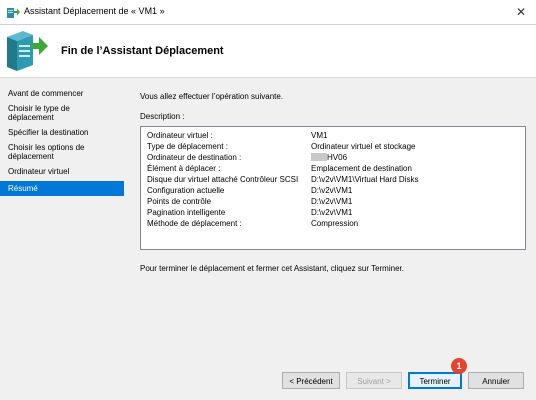 The height and width of the screenshot is (400, 536). What do you see at coordinates (62, 171) in the screenshot?
I see `sidebar-item-virtual-machine: Ordinateur virtuel` at bounding box center [62, 171].